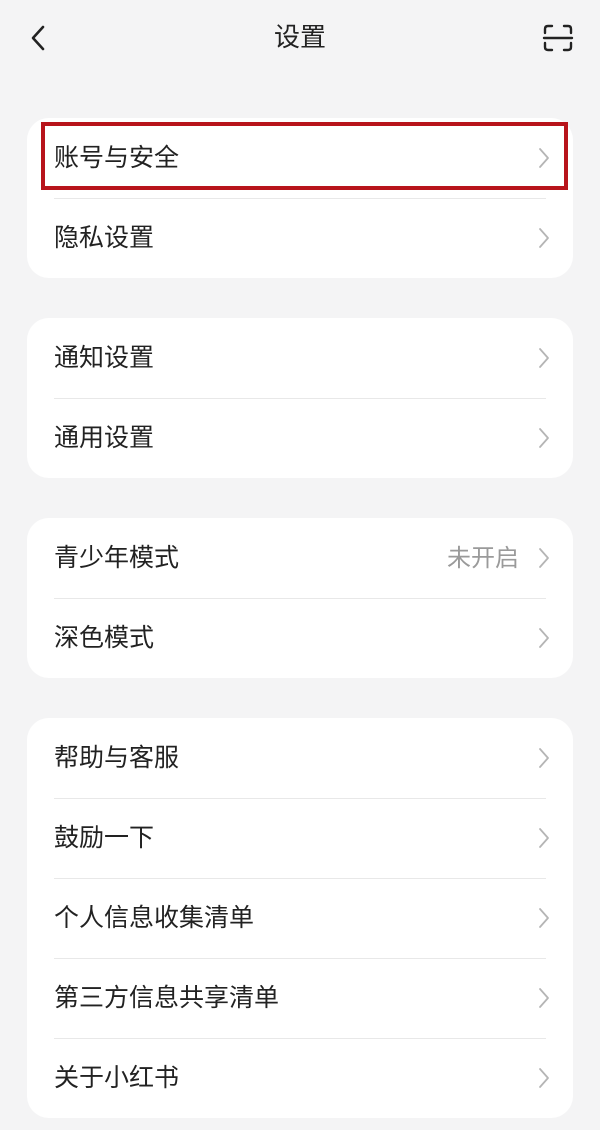  What do you see at coordinates (104, 637) in the screenshot?
I see `settings-item-label: 深色模式` at bounding box center [104, 637].